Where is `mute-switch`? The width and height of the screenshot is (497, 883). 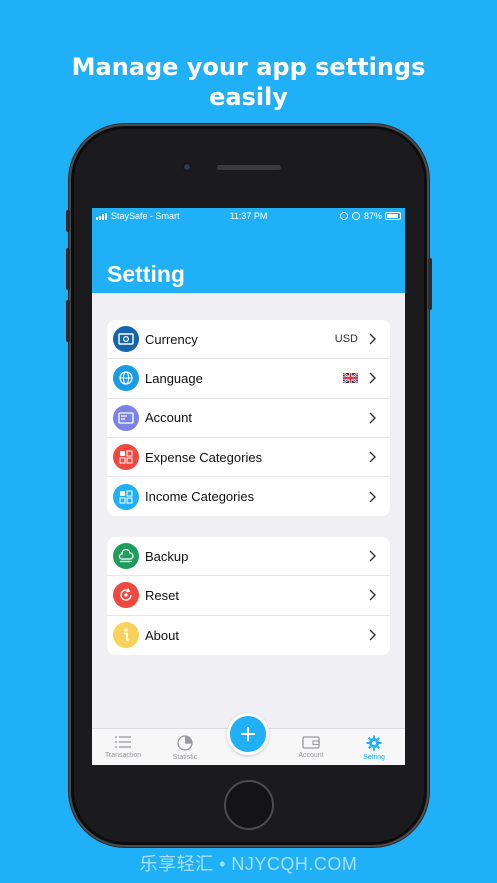 mute-switch is located at coordinates (68, 221).